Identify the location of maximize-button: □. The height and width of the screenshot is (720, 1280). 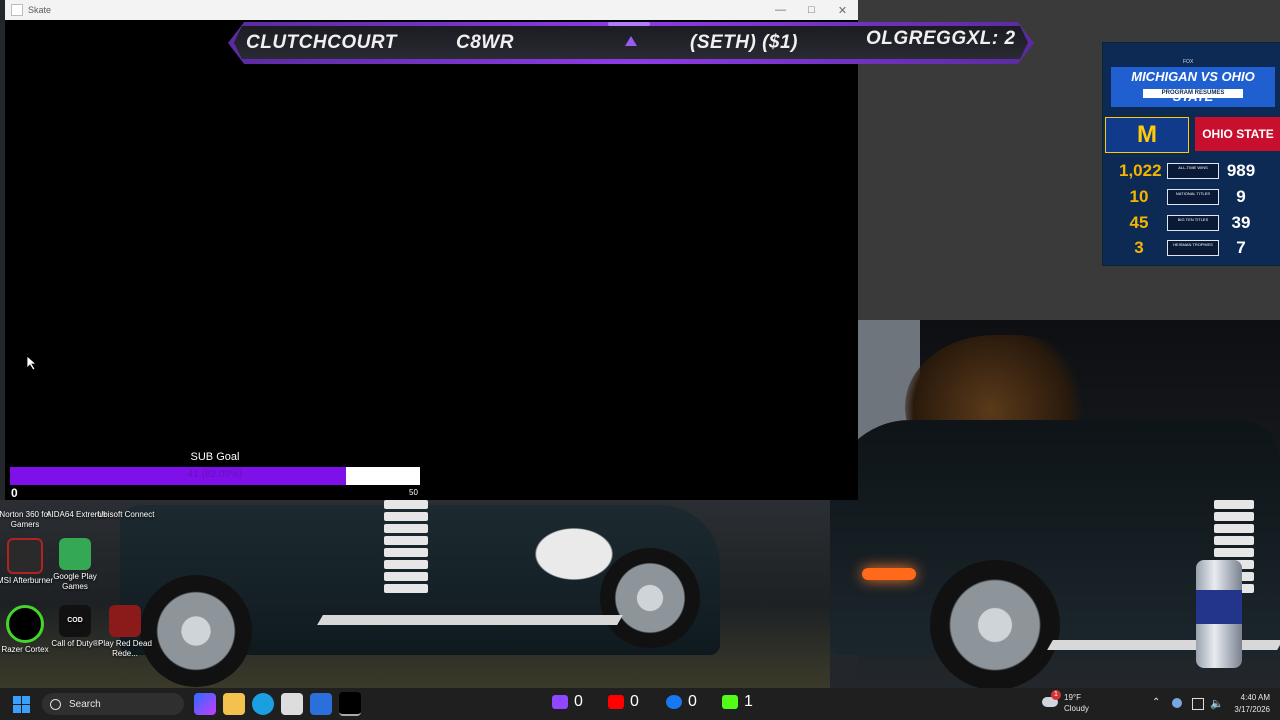
(811, 10).